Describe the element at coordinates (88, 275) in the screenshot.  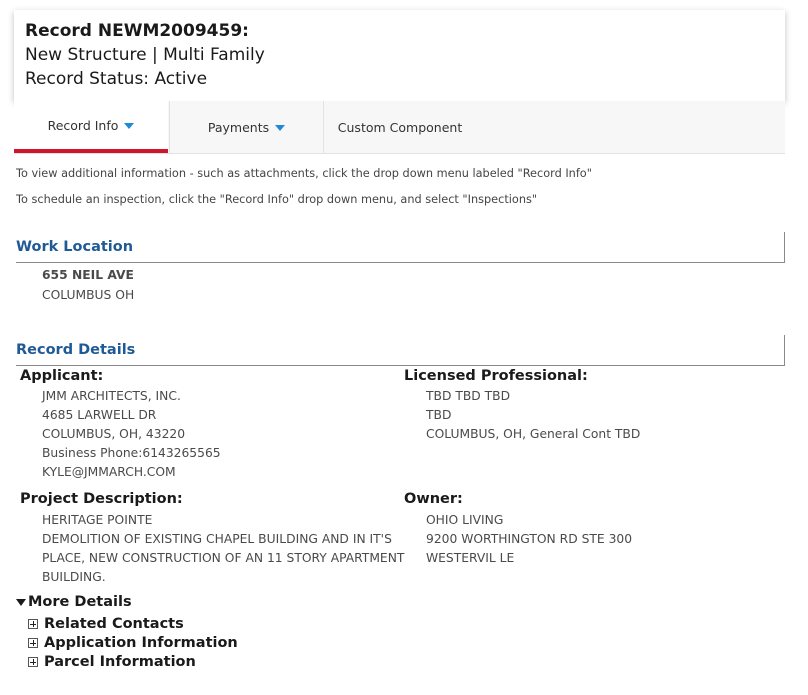
I see `work-location-address-line1: 655 NEIL AVE` at that location.